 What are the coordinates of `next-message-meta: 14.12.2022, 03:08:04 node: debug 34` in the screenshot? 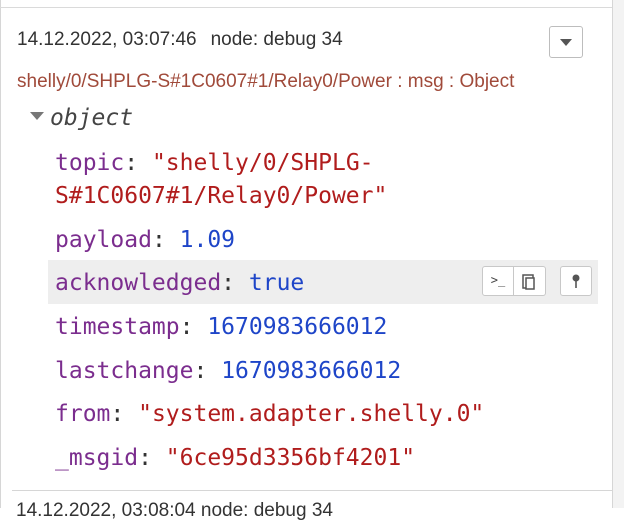 It's located at (174, 510).